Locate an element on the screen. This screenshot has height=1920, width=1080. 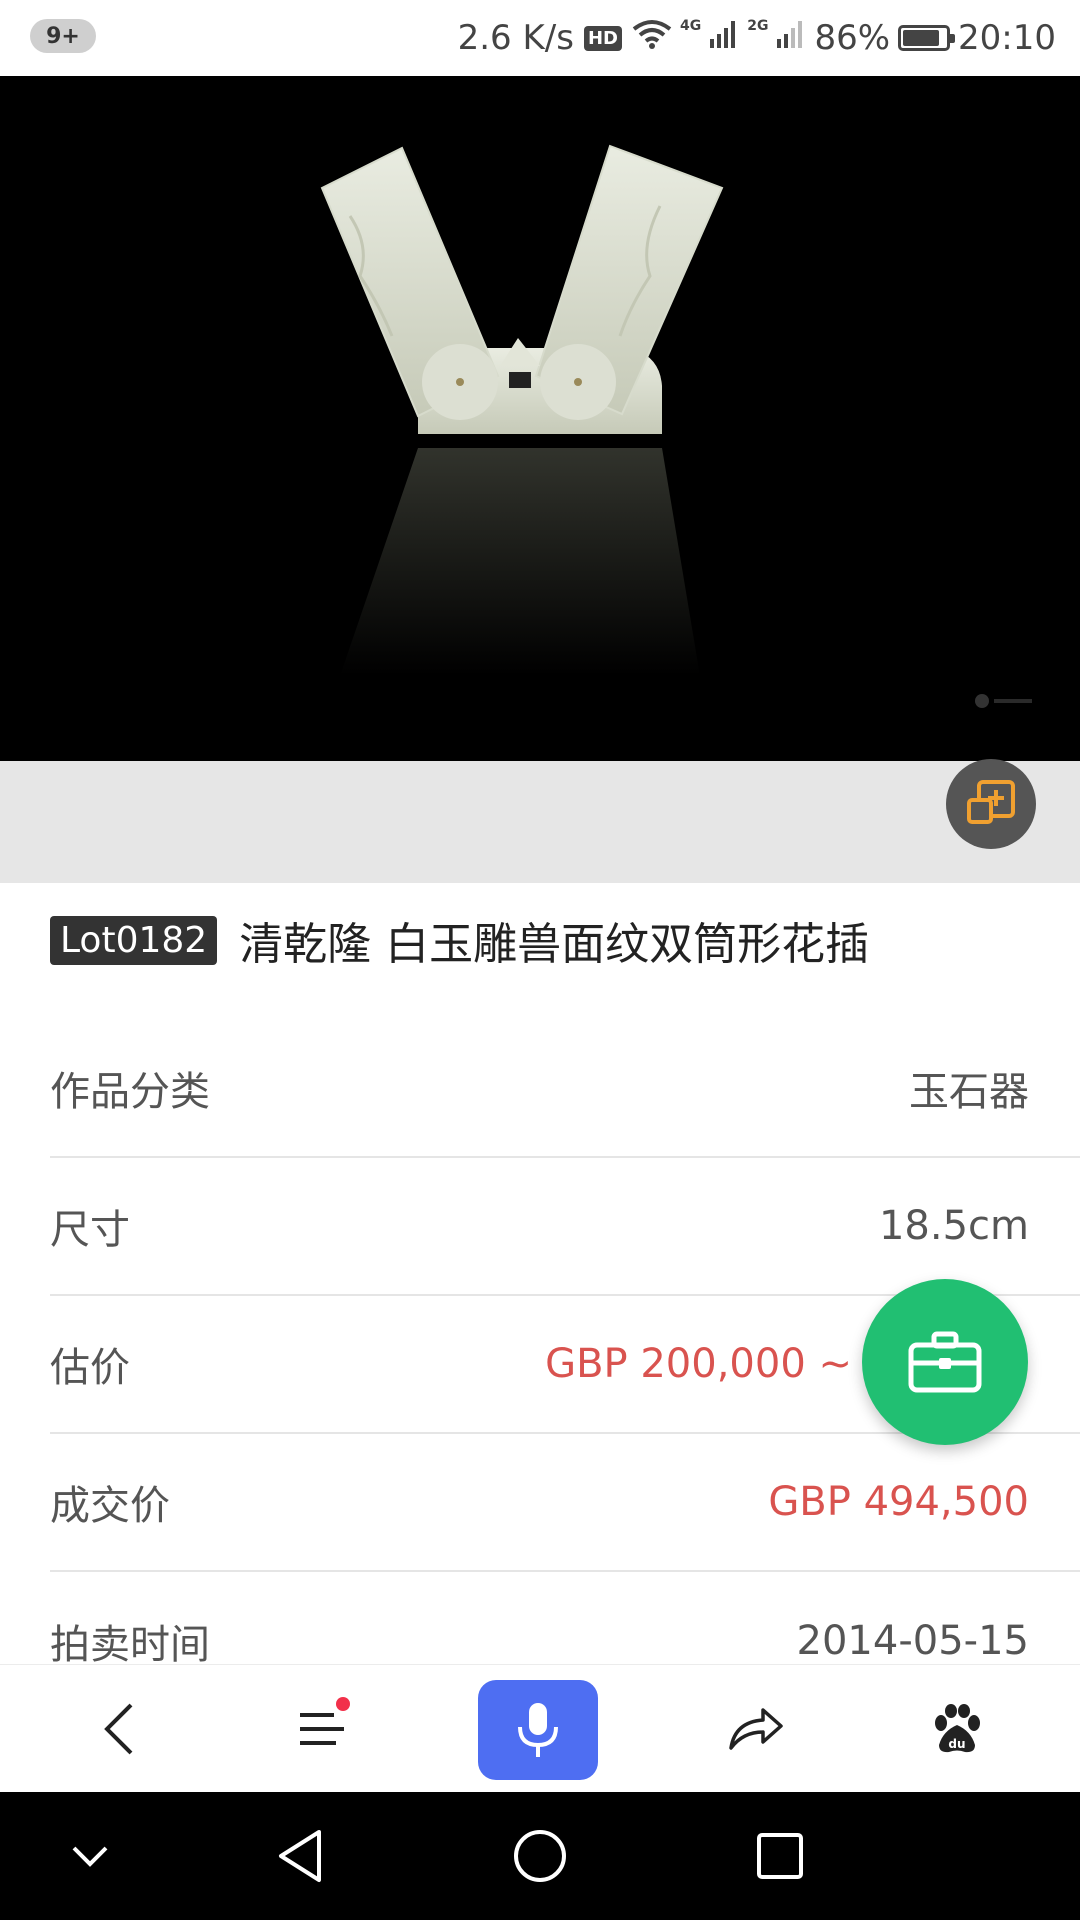
back-icon is located at coordinates (118, 1729).